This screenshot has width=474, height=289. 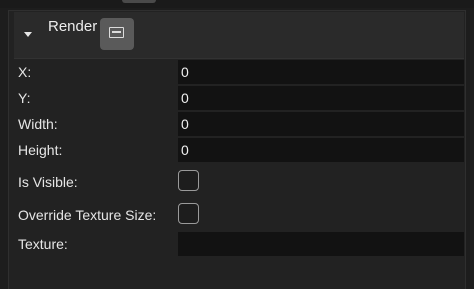 What do you see at coordinates (321, 244) in the screenshot?
I see `texture-input` at bounding box center [321, 244].